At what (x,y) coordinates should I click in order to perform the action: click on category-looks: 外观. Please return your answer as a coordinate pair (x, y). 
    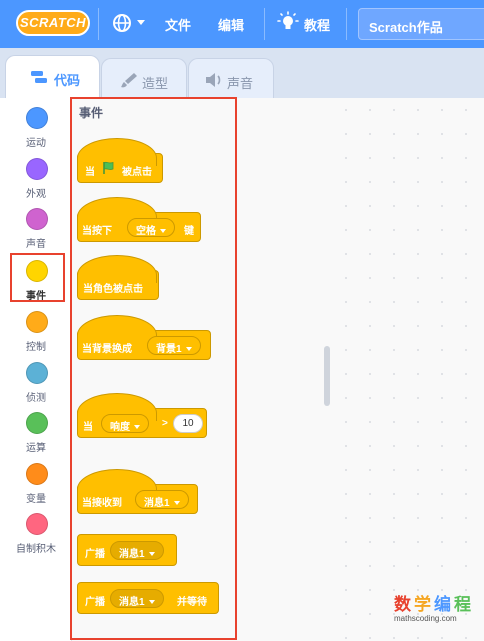
    Looking at the image, I should click on (36, 179).